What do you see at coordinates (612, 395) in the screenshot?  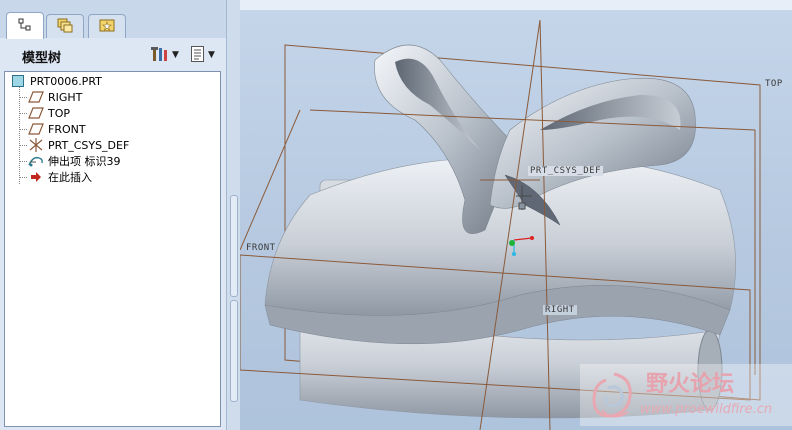 I see `watermark-logo-icon` at bounding box center [612, 395].